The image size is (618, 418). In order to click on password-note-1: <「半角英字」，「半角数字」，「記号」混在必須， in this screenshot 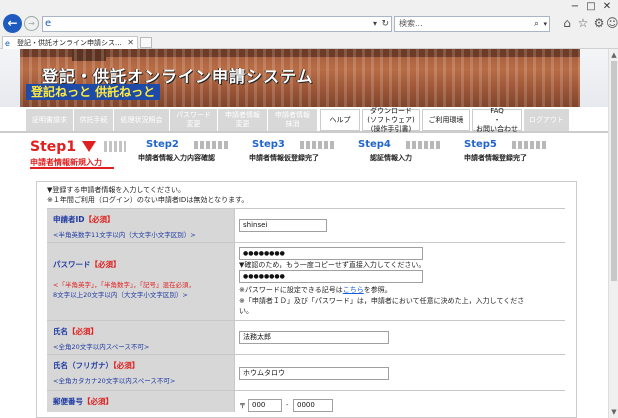, I will do `click(124, 285)`.